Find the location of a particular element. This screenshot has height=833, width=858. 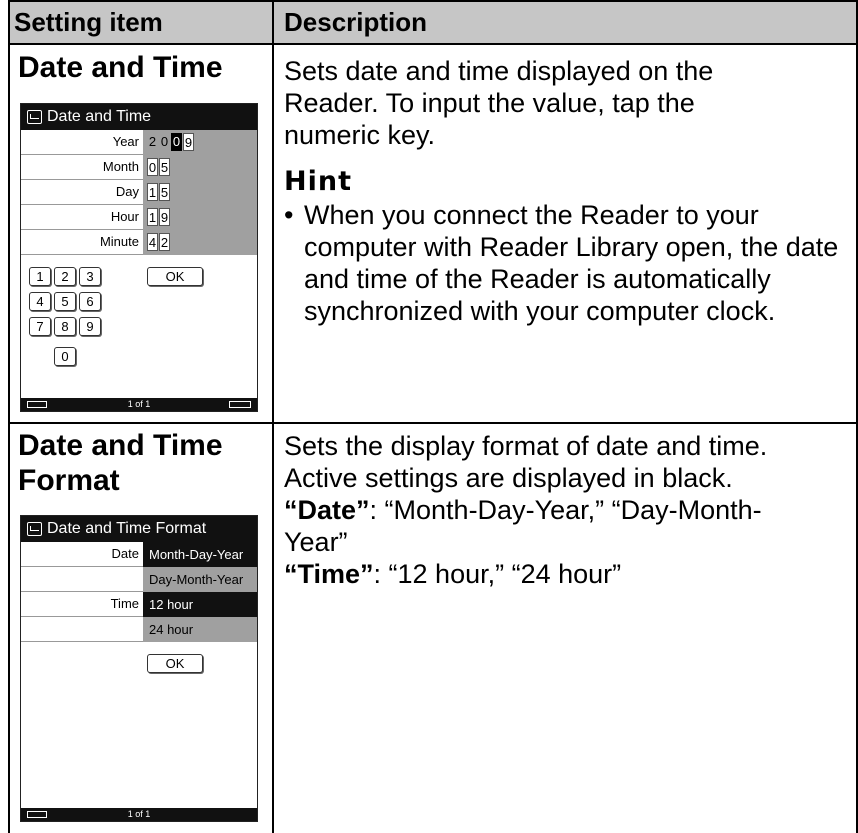

field-label: Hour is located at coordinates (124, 216).